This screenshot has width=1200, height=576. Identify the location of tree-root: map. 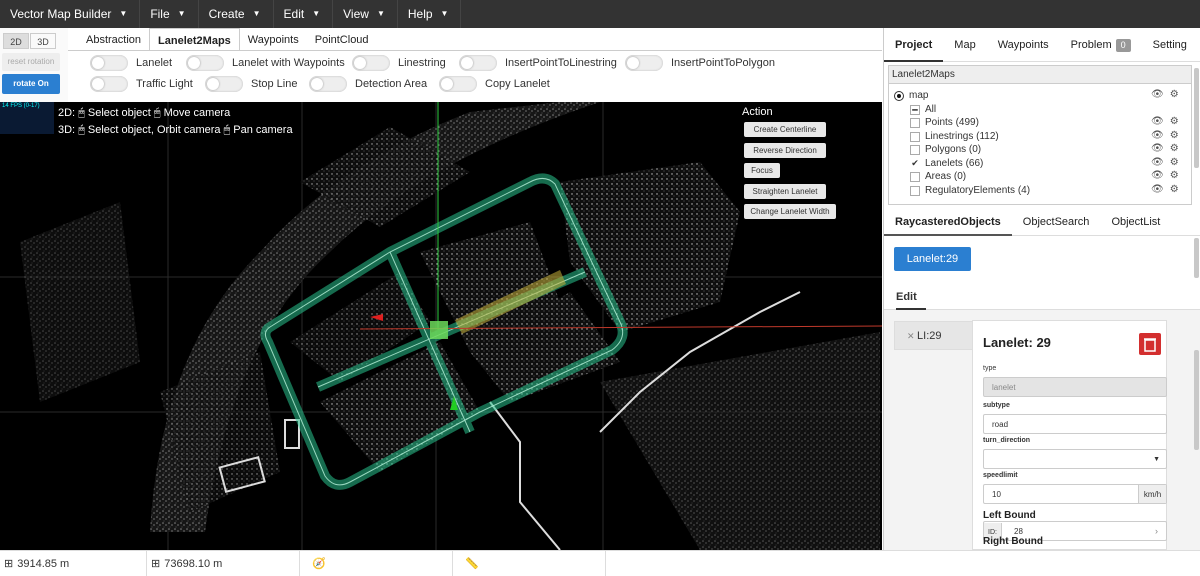
(911, 95).